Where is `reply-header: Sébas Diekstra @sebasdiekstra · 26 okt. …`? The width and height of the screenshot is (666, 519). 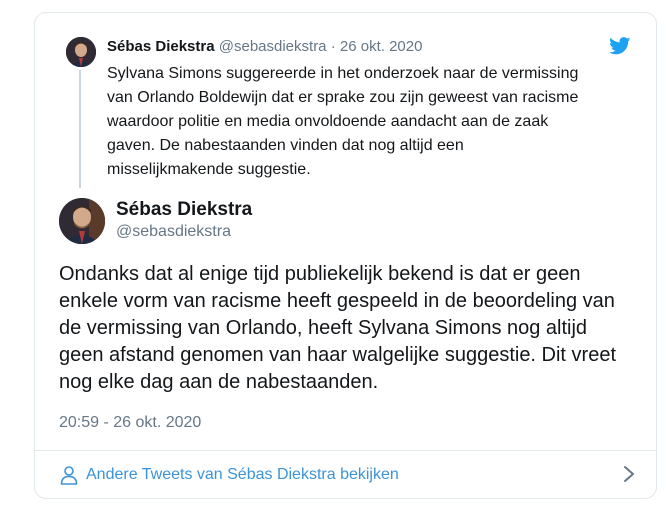 reply-header: Sébas Diekstra @sebasdiekstra · 26 okt. … is located at coordinates (264, 46).